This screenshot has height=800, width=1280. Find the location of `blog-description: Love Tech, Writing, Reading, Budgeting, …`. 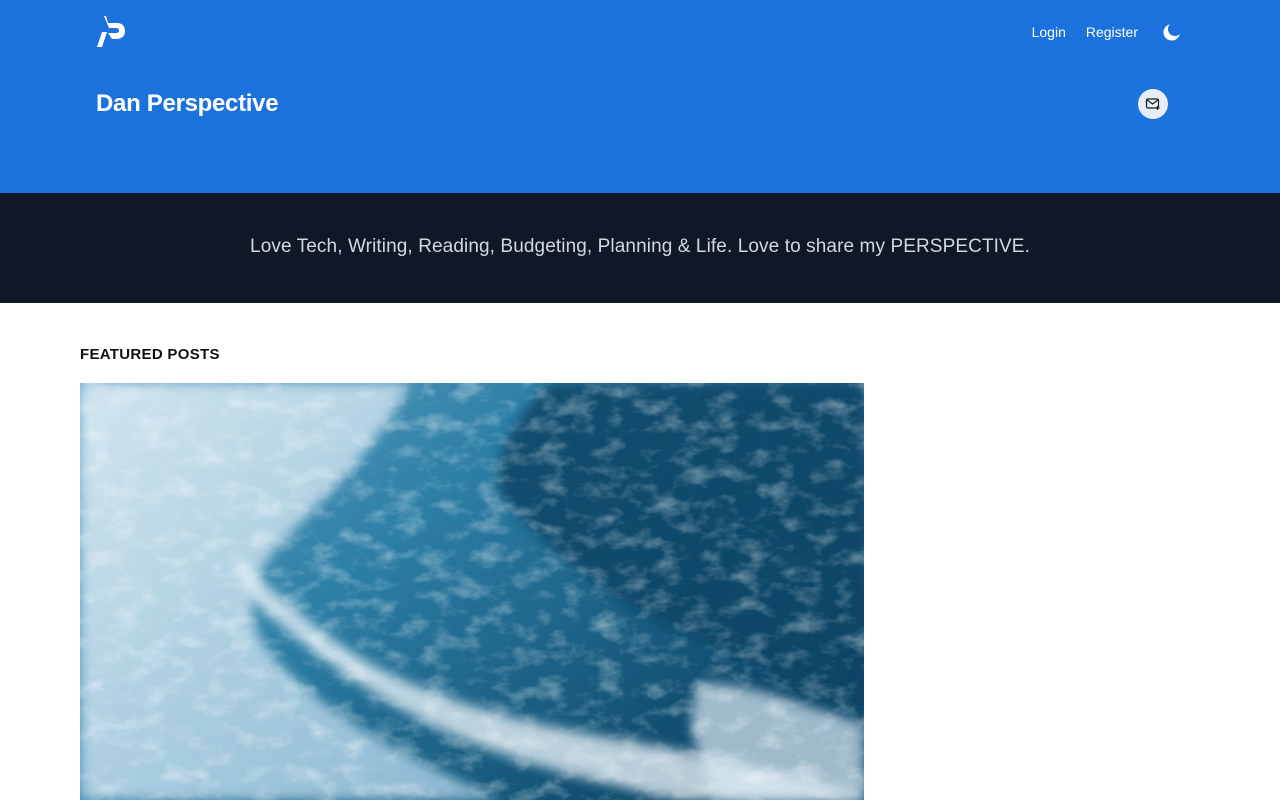

blog-description: Love Tech, Writing, Reading, Budgeting, … is located at coordinates (640, 246).